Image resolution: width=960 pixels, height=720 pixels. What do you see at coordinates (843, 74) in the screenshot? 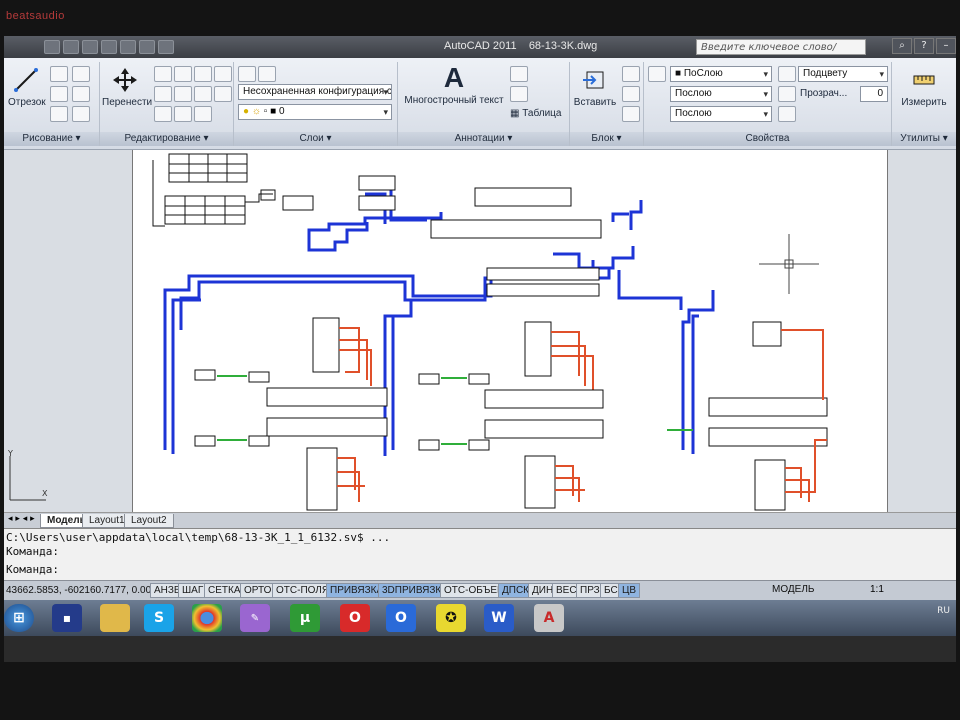
I see `plotstyle-select: Подцвету` at bounding box center [843, 74].